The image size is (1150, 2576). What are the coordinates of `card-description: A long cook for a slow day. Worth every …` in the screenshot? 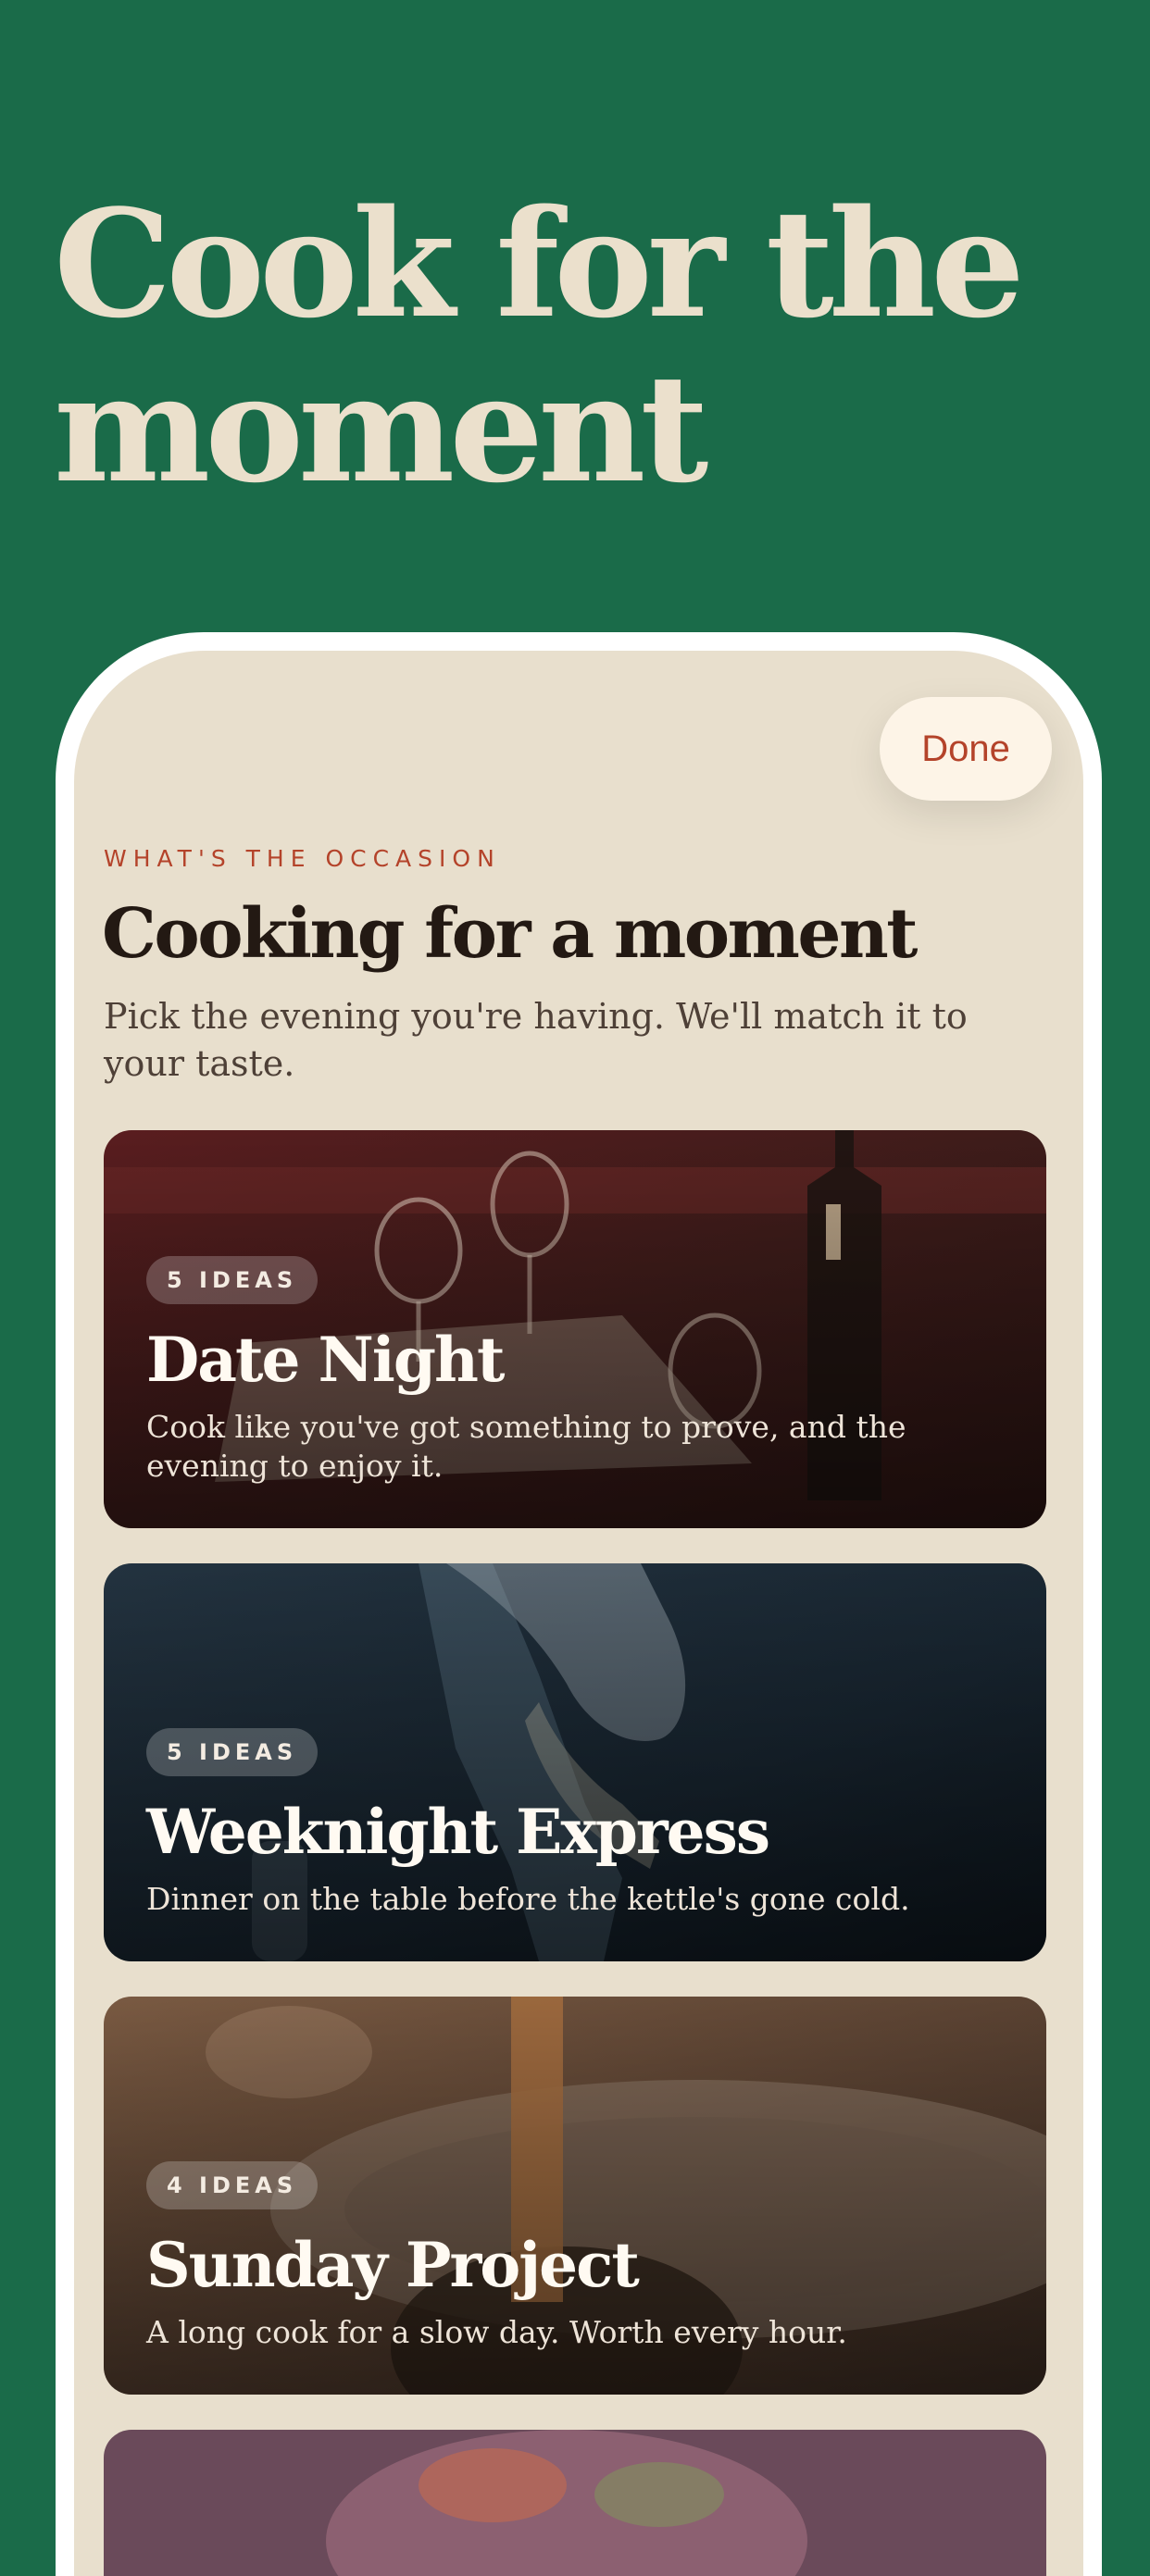 It's located at (496, 2332).